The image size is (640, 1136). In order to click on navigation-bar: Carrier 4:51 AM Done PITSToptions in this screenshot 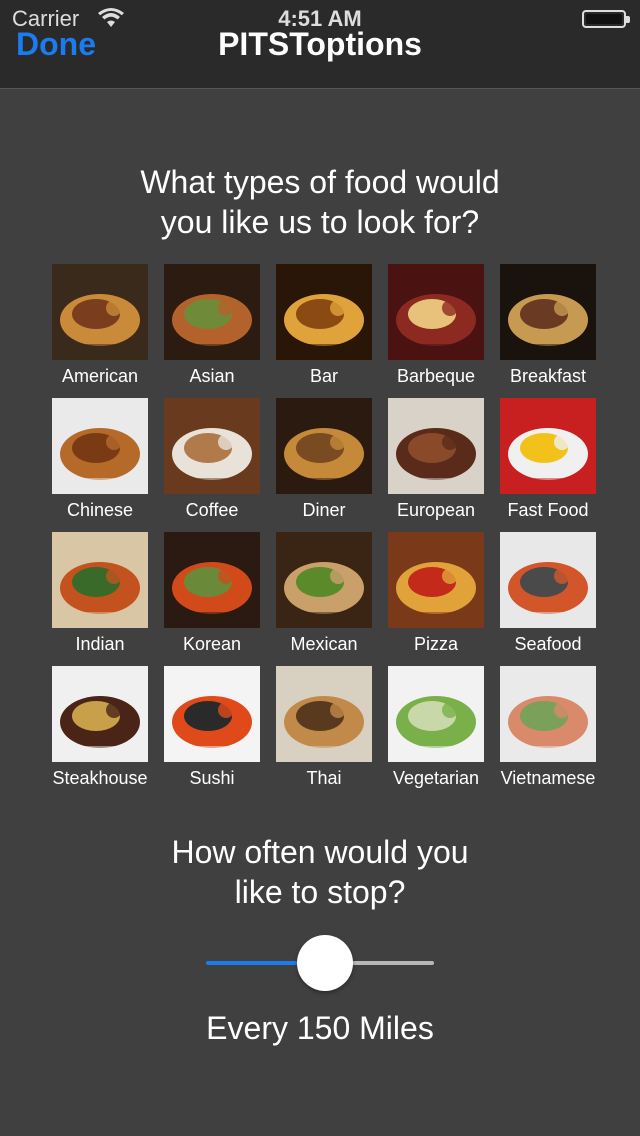, I will do `click(320, 44)`.